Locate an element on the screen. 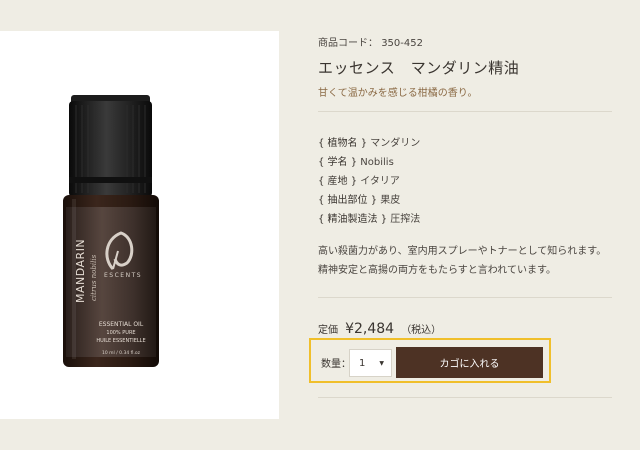  chevron-down-icon: ▼ is located at coordinates (381, 363).